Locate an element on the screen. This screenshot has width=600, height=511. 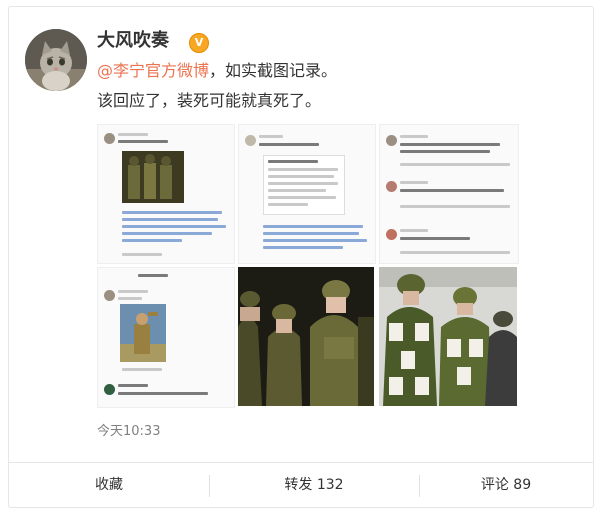
image-thumbnail-comments-list is located at coordinates (449, 194).